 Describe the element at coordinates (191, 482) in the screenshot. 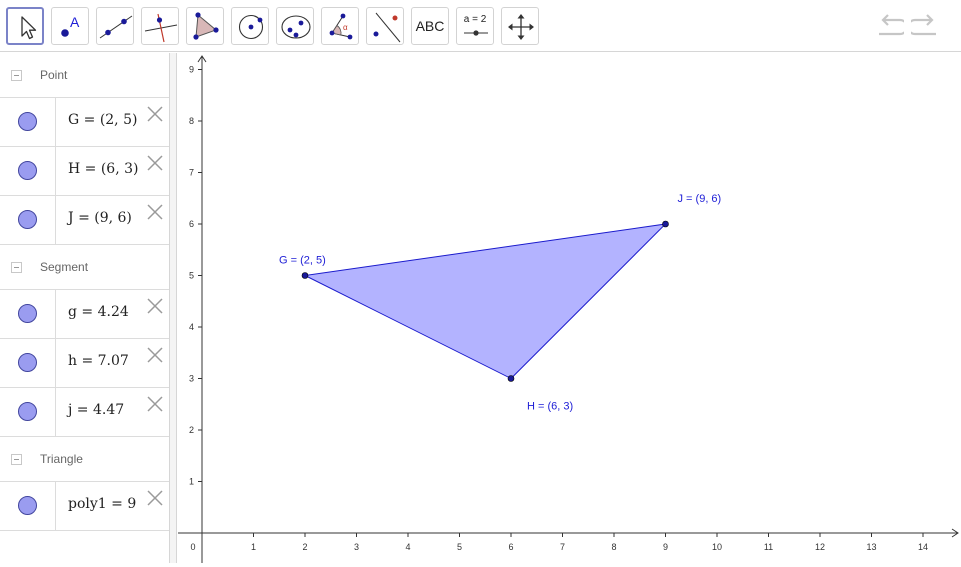

I see `y-tick-label: 1` at that location.